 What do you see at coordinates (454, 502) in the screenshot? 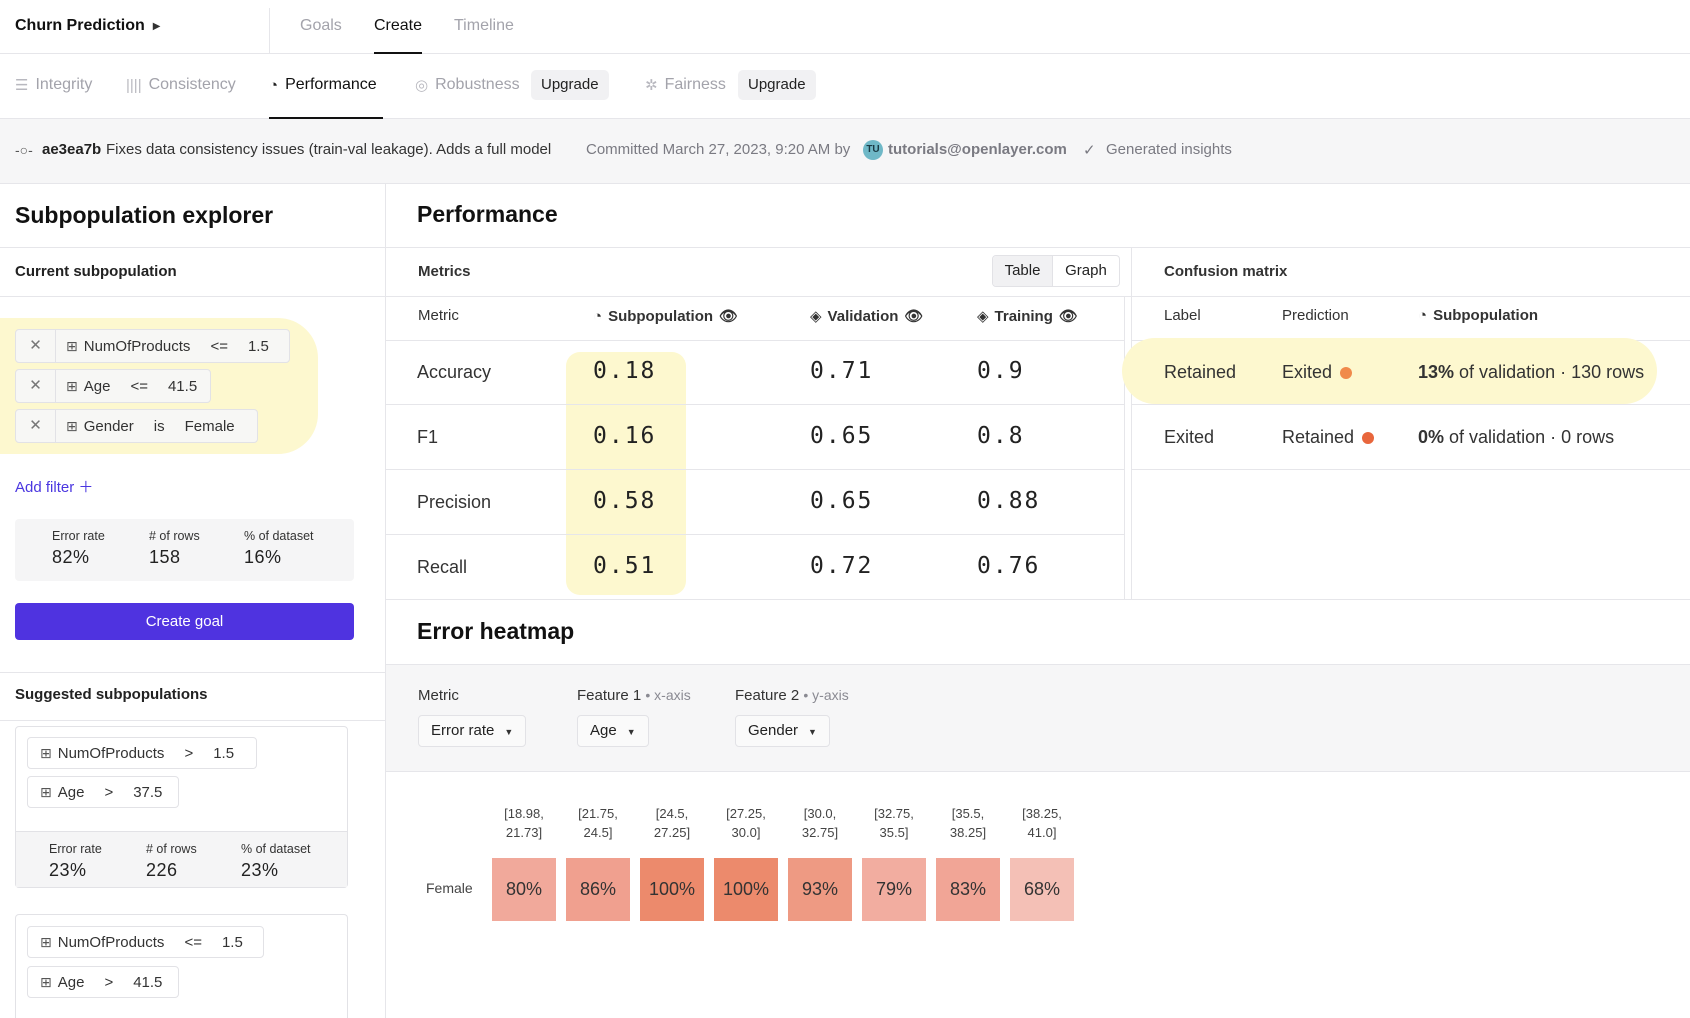
I see `metric-name: Precision` at bounding box center [454, 502].